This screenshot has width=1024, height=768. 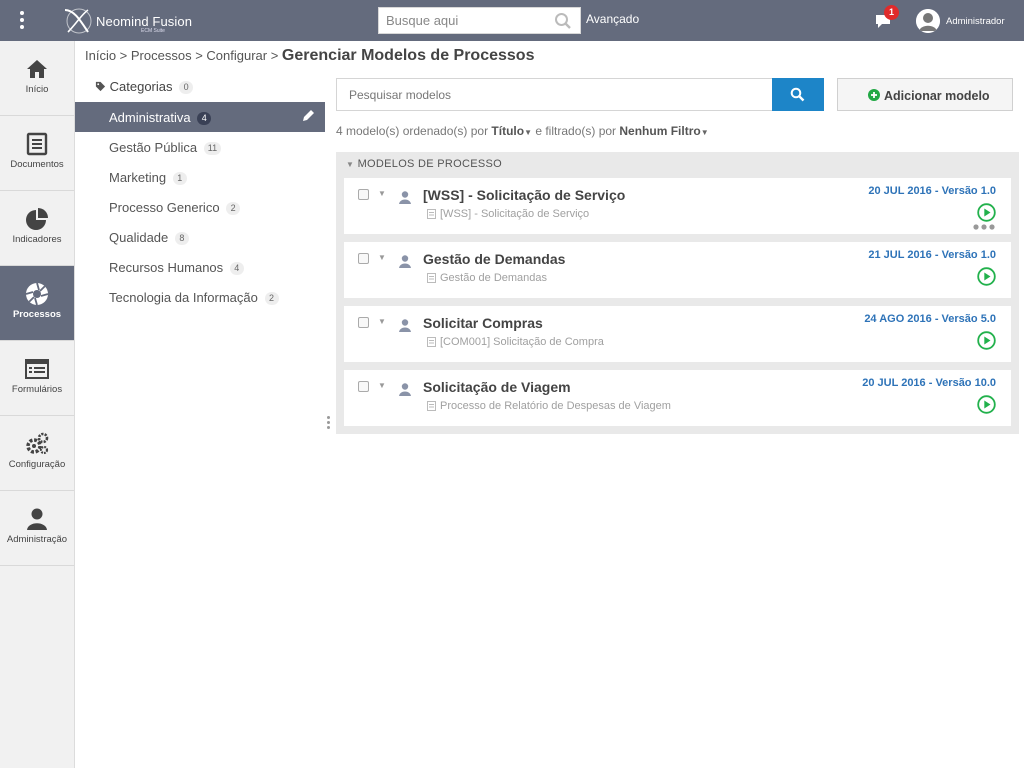 I want to click on left-nav: Início Documentos Indicadores Processos, so click(x=37, y=404).